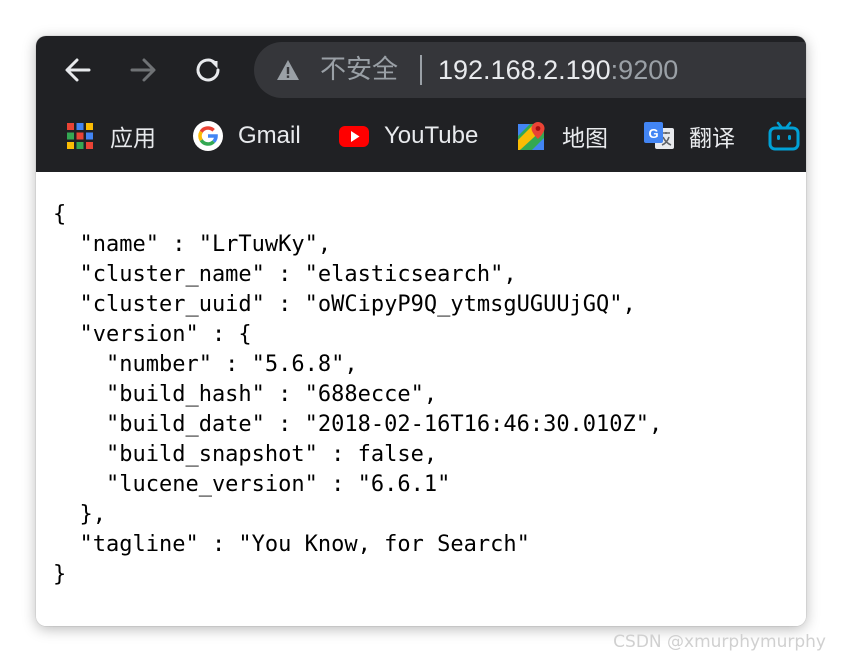 Image resolution: width=842 pixels, height=662 pixels. Describe the element at coordinates (719, 642) in the screenshot. I see `watermark-text: CSDN @xmurphymurphy` at that location.